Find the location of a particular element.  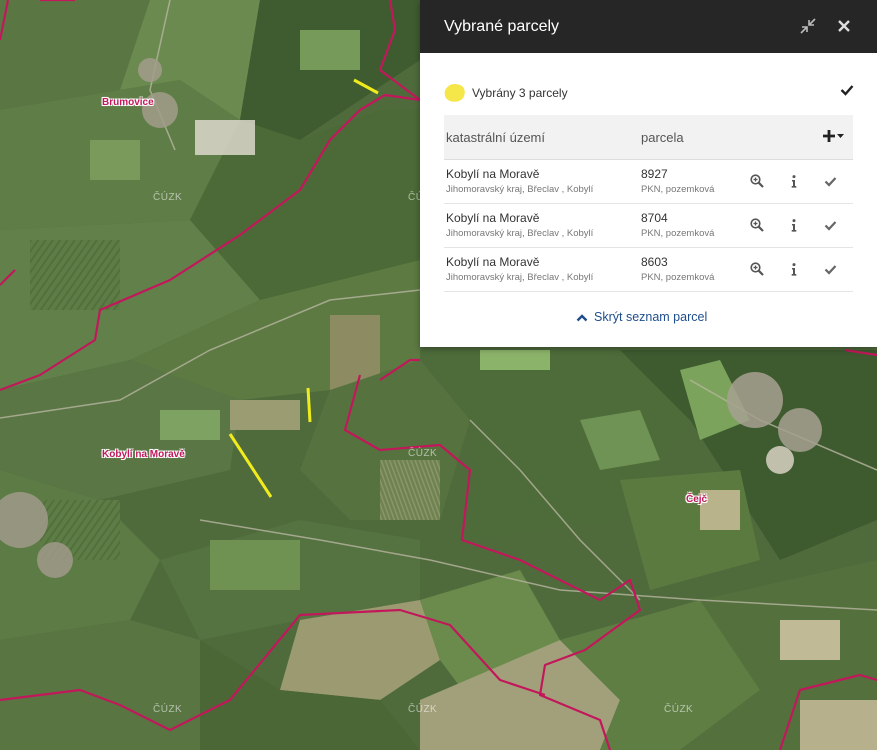

confirm-all-checkmark-icon is located at coordinates (847, 91).